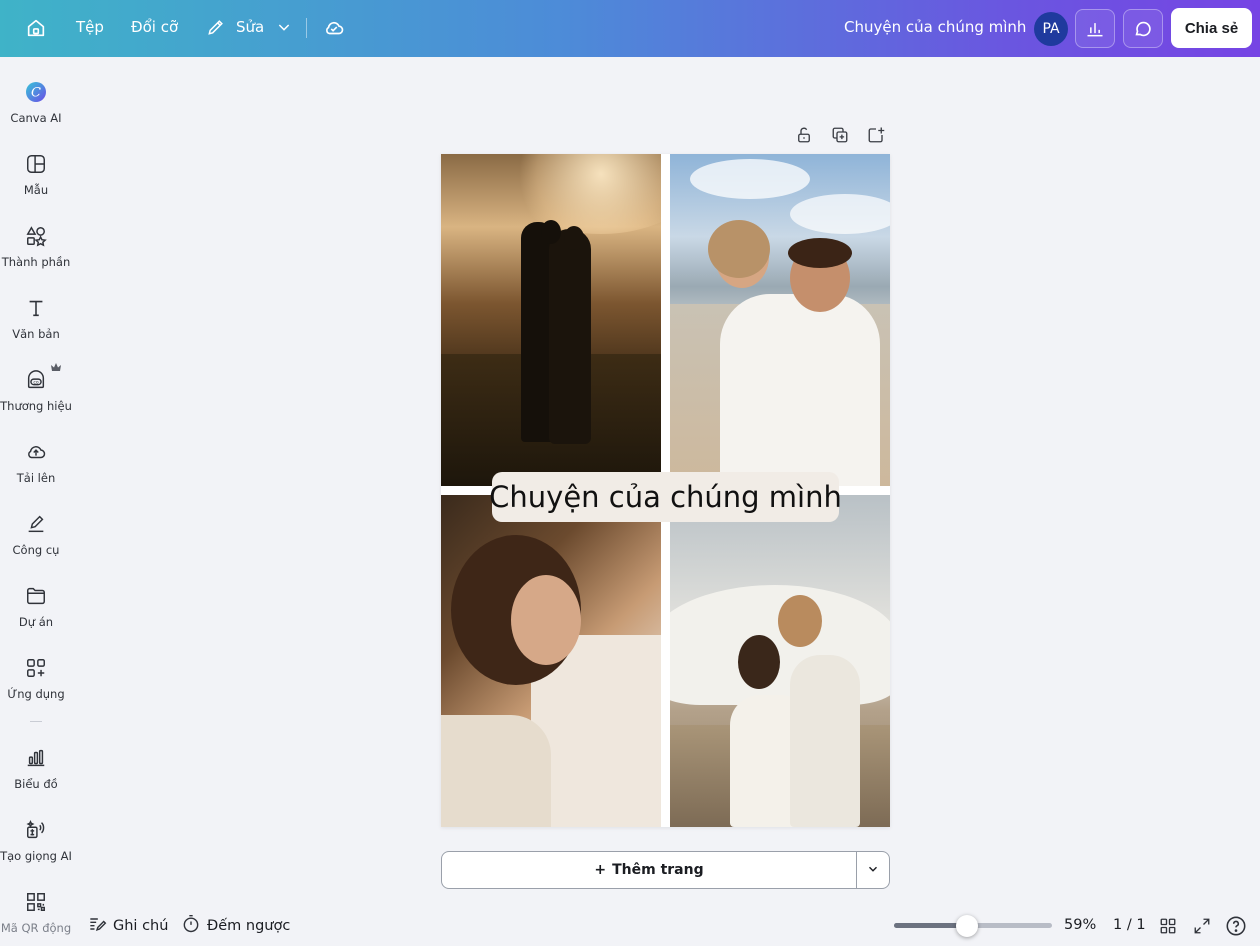  I want to click on sidebar-item-templates: Mẫu, so click(36, 183).